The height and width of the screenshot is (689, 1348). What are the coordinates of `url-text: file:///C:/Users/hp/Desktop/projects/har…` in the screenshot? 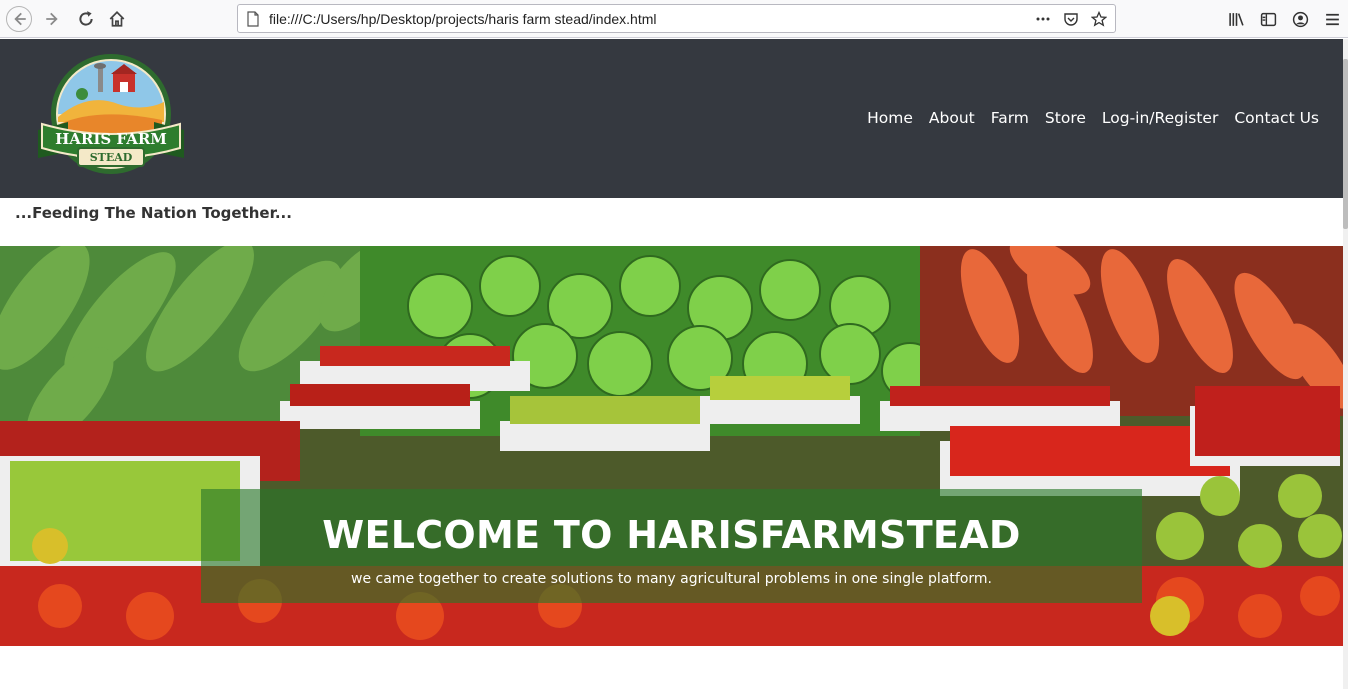 It's located at (462, 19).